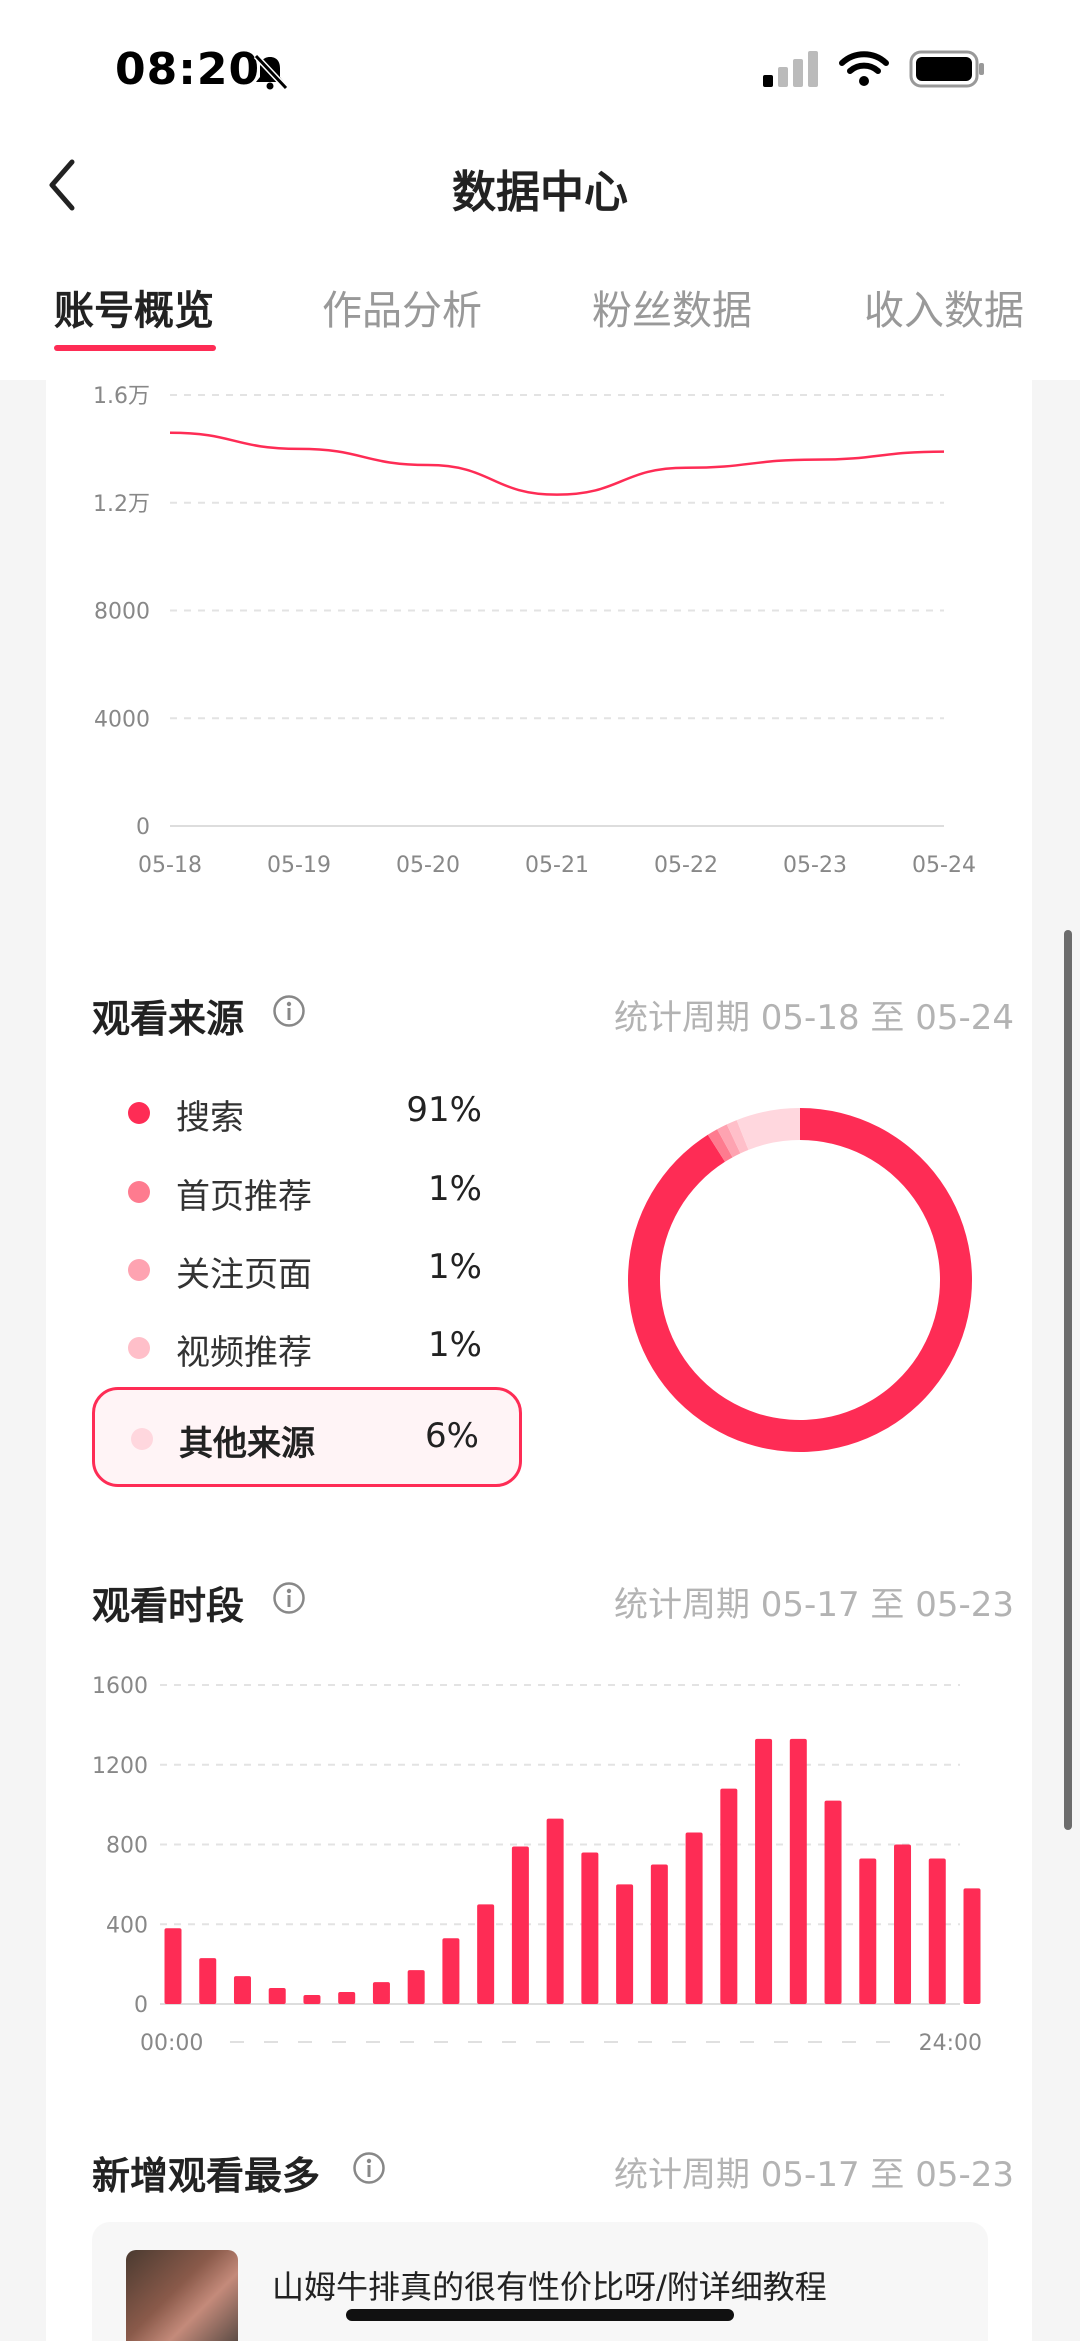 The image size is (1080, 2341). What do you see at coordinates (549, 2287) in the screenshot?
I see `video-title: 山姆牛排真的很有性价比呀/附详细教程` at bounding box center [549, 2287].